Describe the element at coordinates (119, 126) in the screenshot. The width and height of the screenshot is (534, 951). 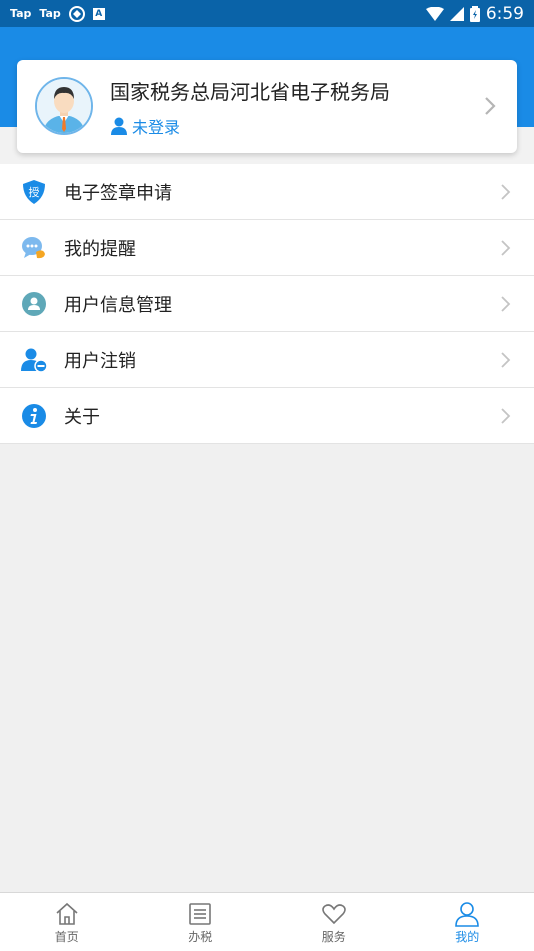
I see `user-icon` at that location.